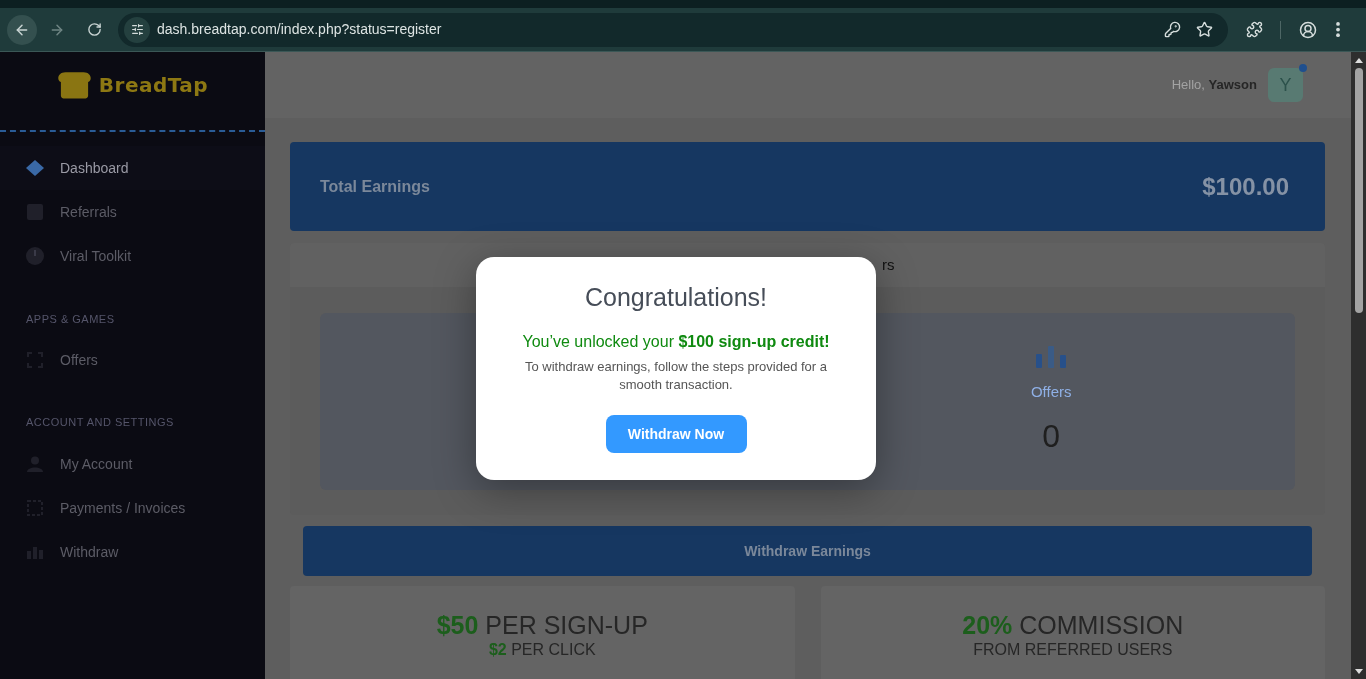 This screenshot has width=1366, height=679. What do you see at coordinates (132, 360) in the screenshot?
I see `sidebar-item: Offers` at bounding box center [132, 360].